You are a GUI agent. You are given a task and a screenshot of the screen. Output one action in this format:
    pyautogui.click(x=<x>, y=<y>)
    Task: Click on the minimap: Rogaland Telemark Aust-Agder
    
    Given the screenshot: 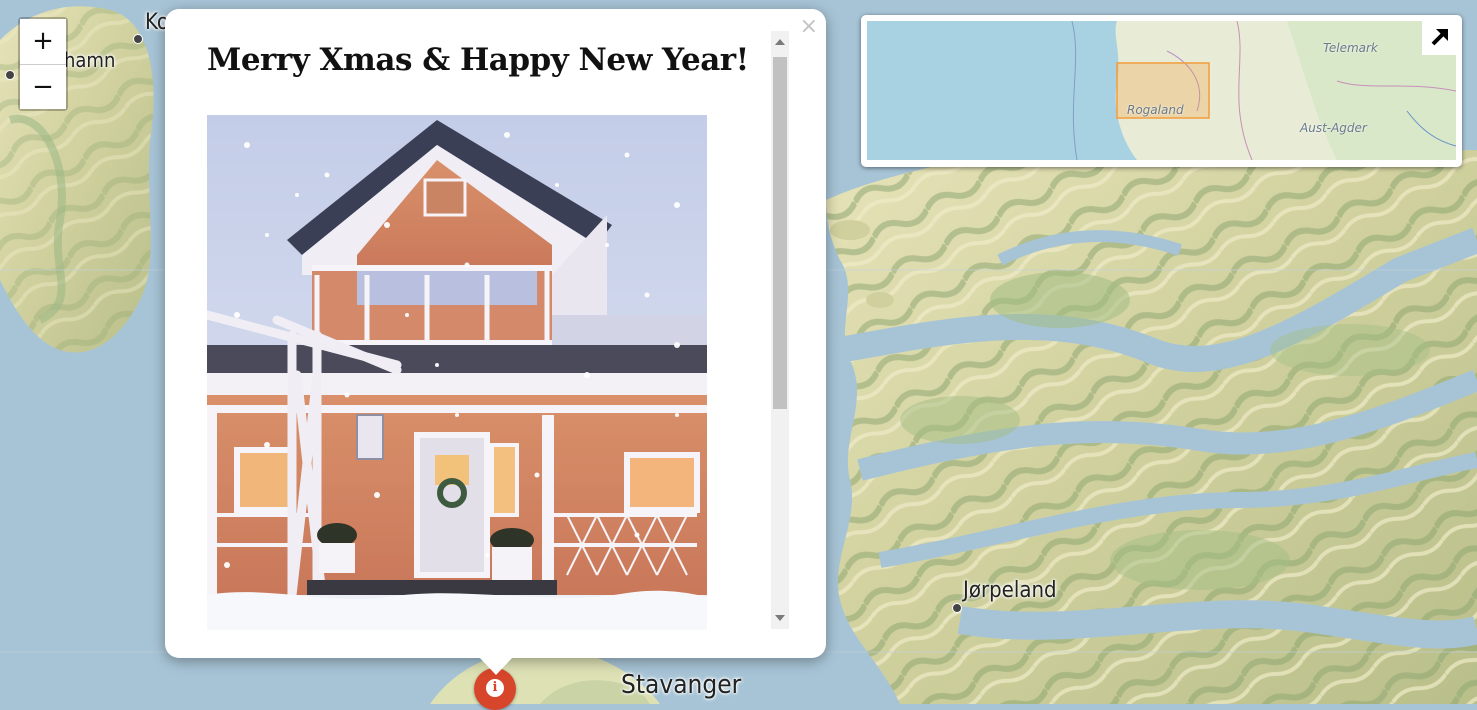 What is the action you would take?
    pyautogui.click(x=1161, y=91)
    